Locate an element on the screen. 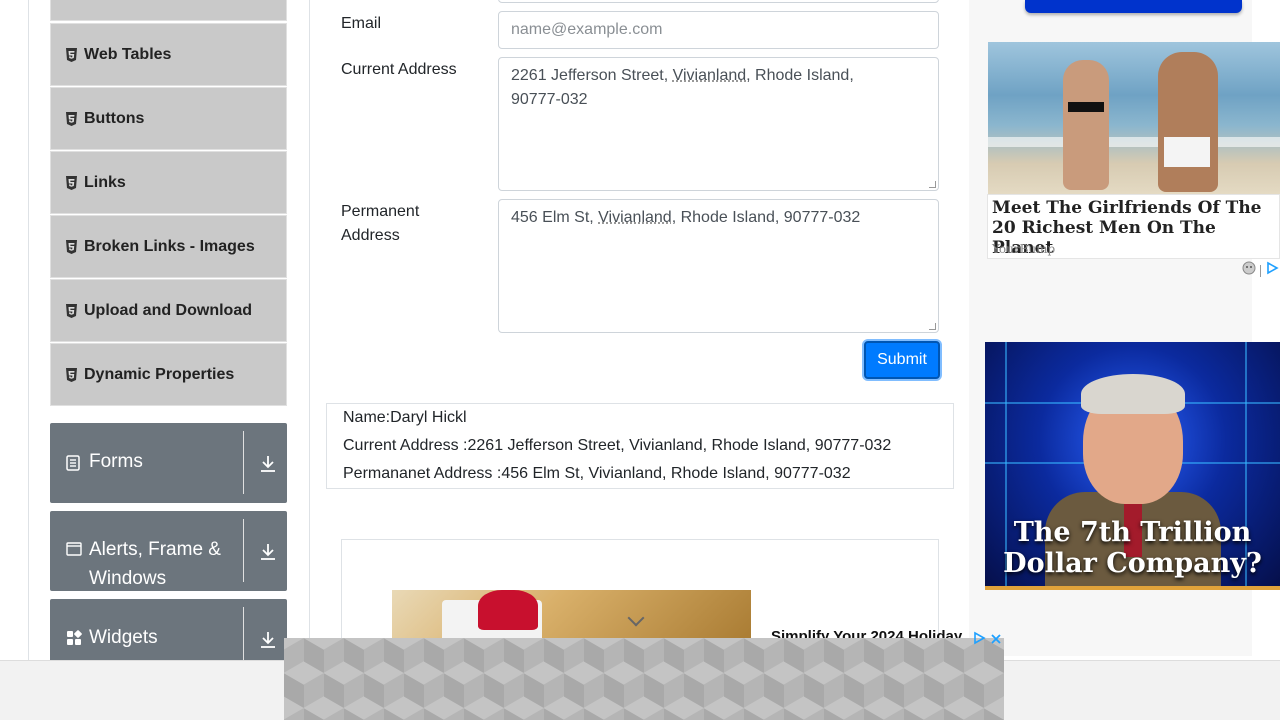  divider is located at coordinates (1260, 270).